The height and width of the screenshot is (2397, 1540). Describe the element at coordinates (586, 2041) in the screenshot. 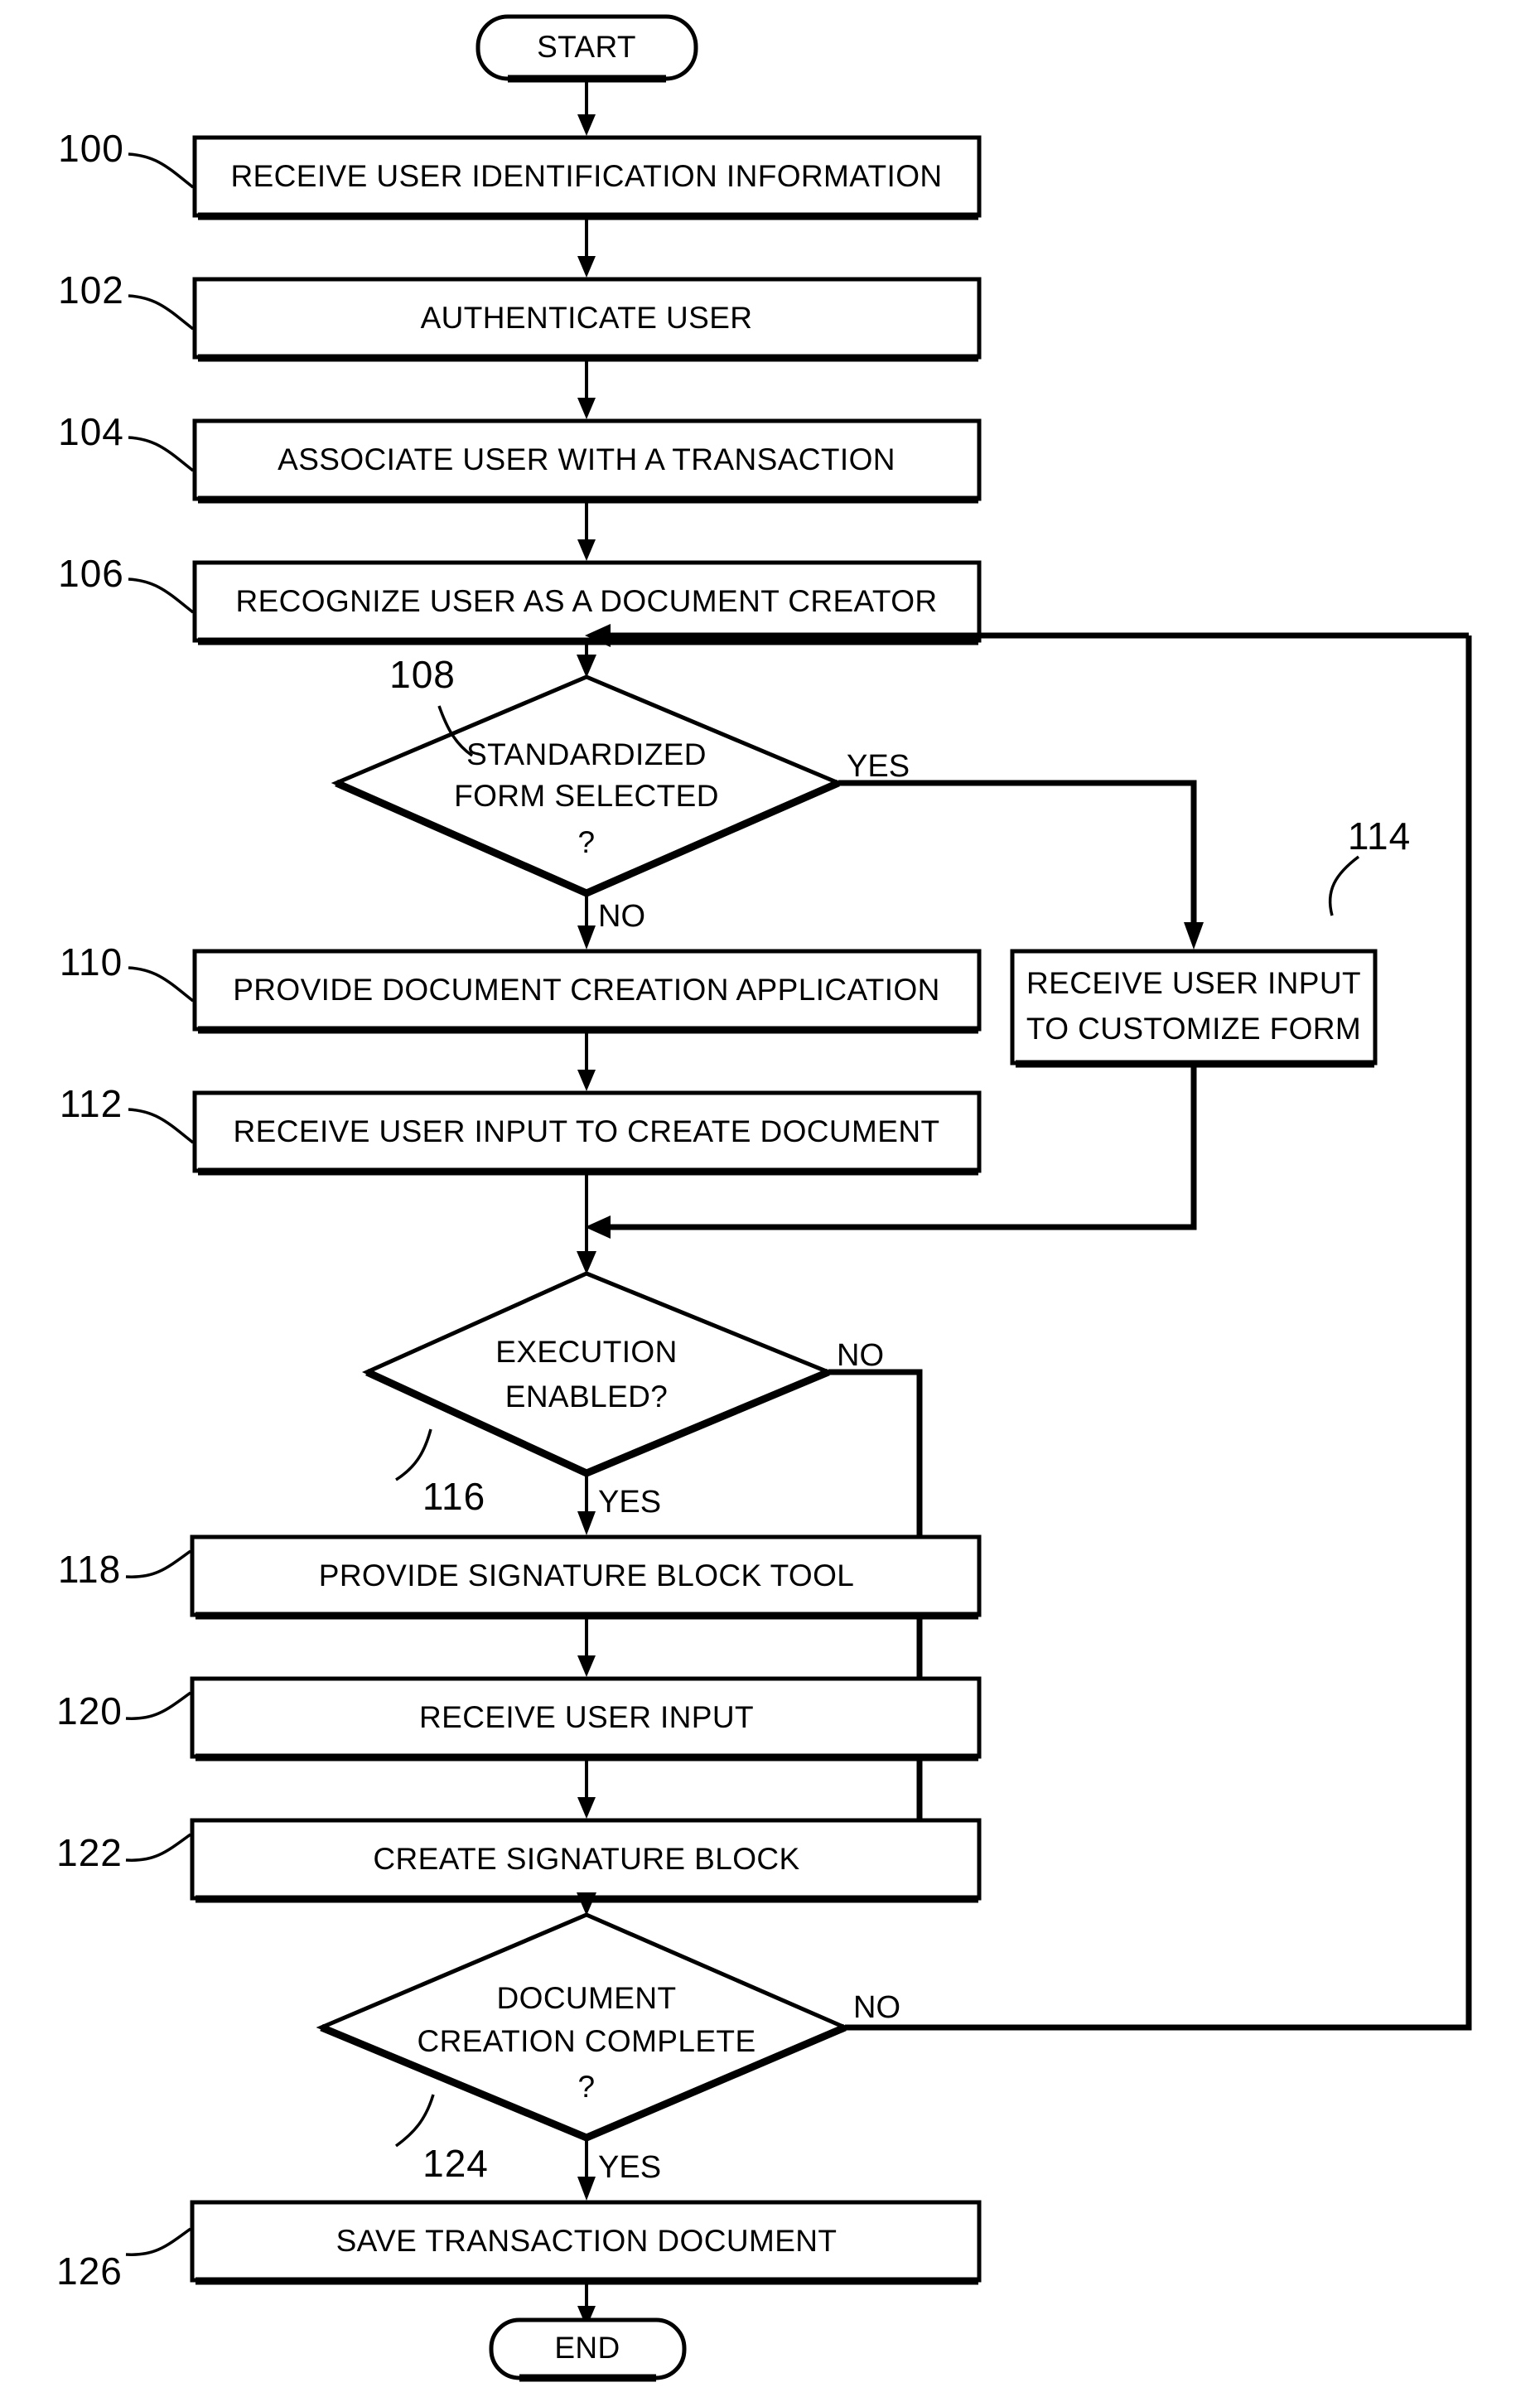

I see `decision-124-label-line2: CREATION COMPLETE` at that location.